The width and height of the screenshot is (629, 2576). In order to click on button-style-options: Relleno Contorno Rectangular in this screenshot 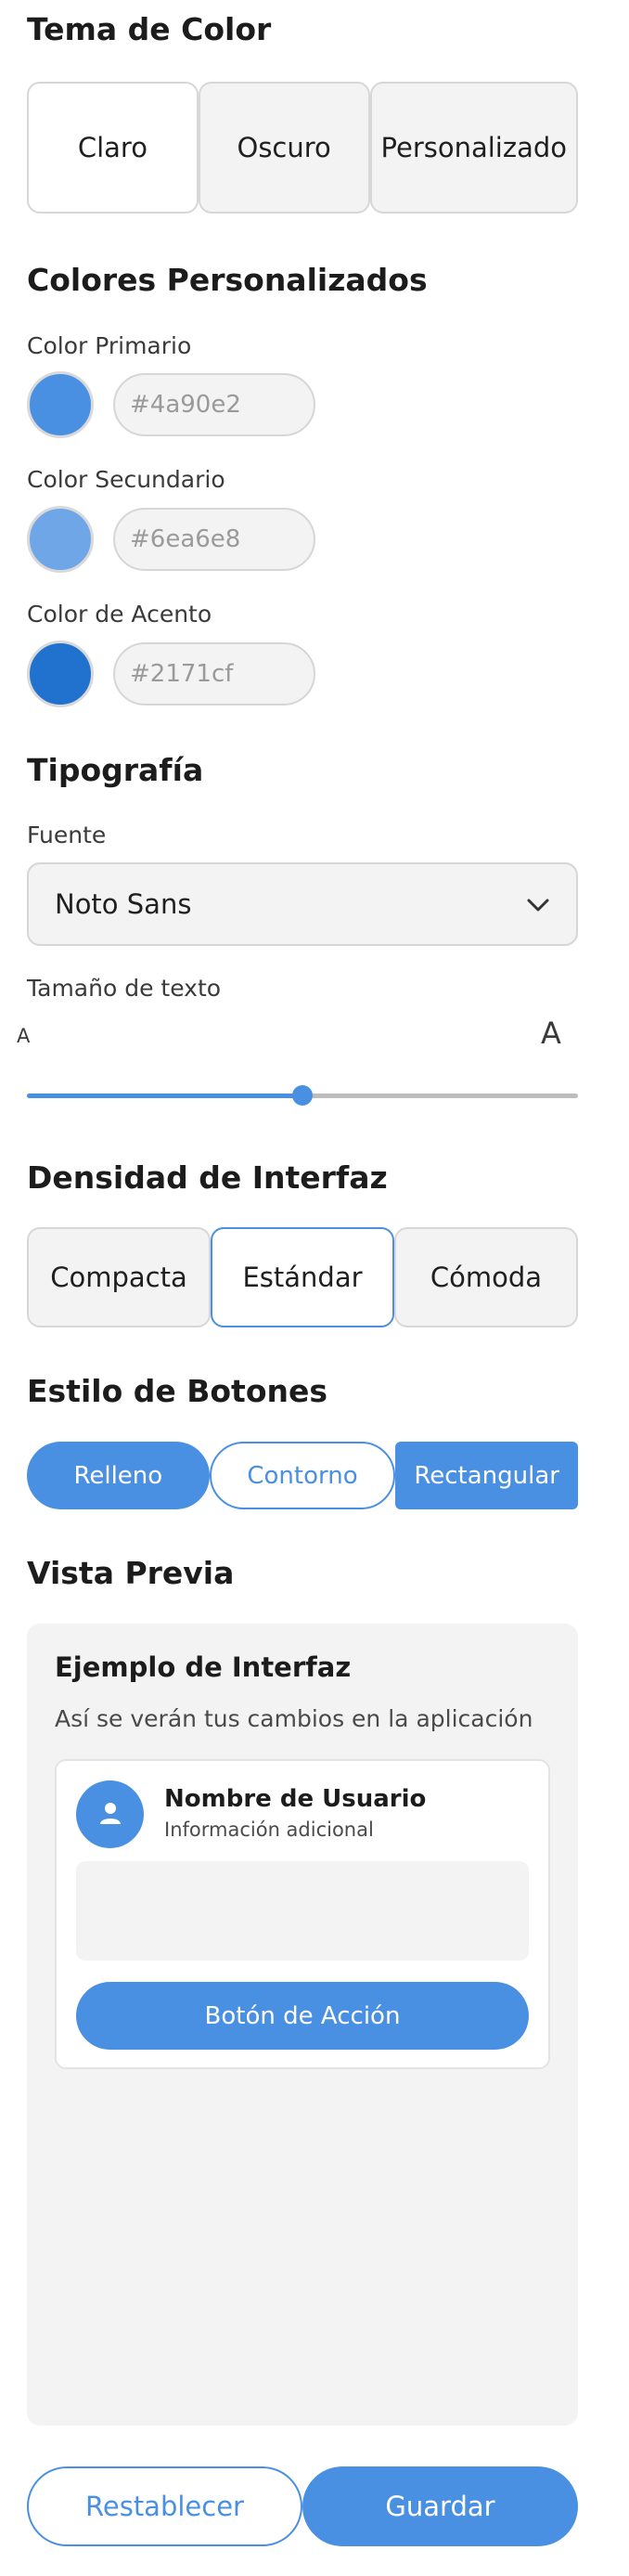, I will do `click(303, 1475)`.